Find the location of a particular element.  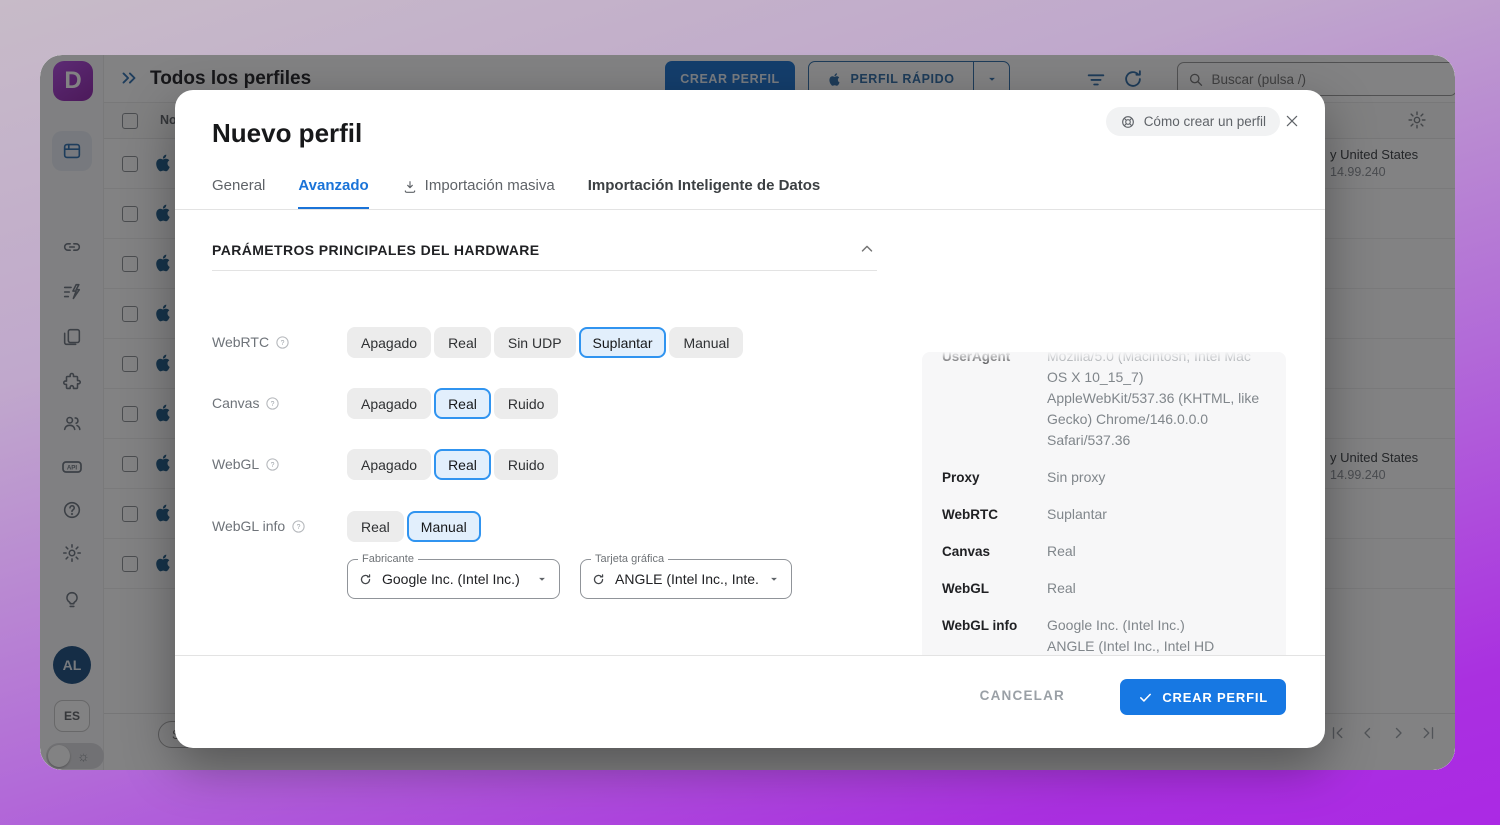

help-button-label: Cómo crear un perfil is located at coordinates (1204, 121).